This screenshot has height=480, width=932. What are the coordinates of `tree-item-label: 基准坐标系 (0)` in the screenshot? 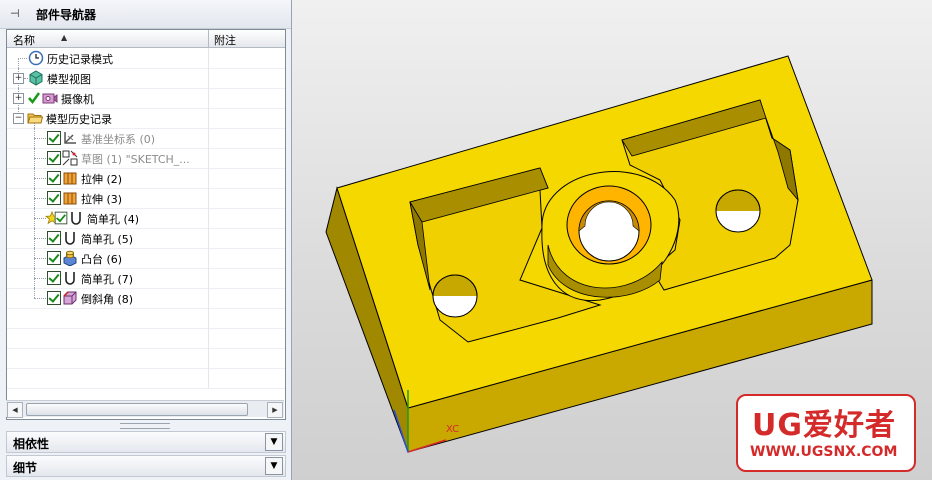 It's located at (118, 139).